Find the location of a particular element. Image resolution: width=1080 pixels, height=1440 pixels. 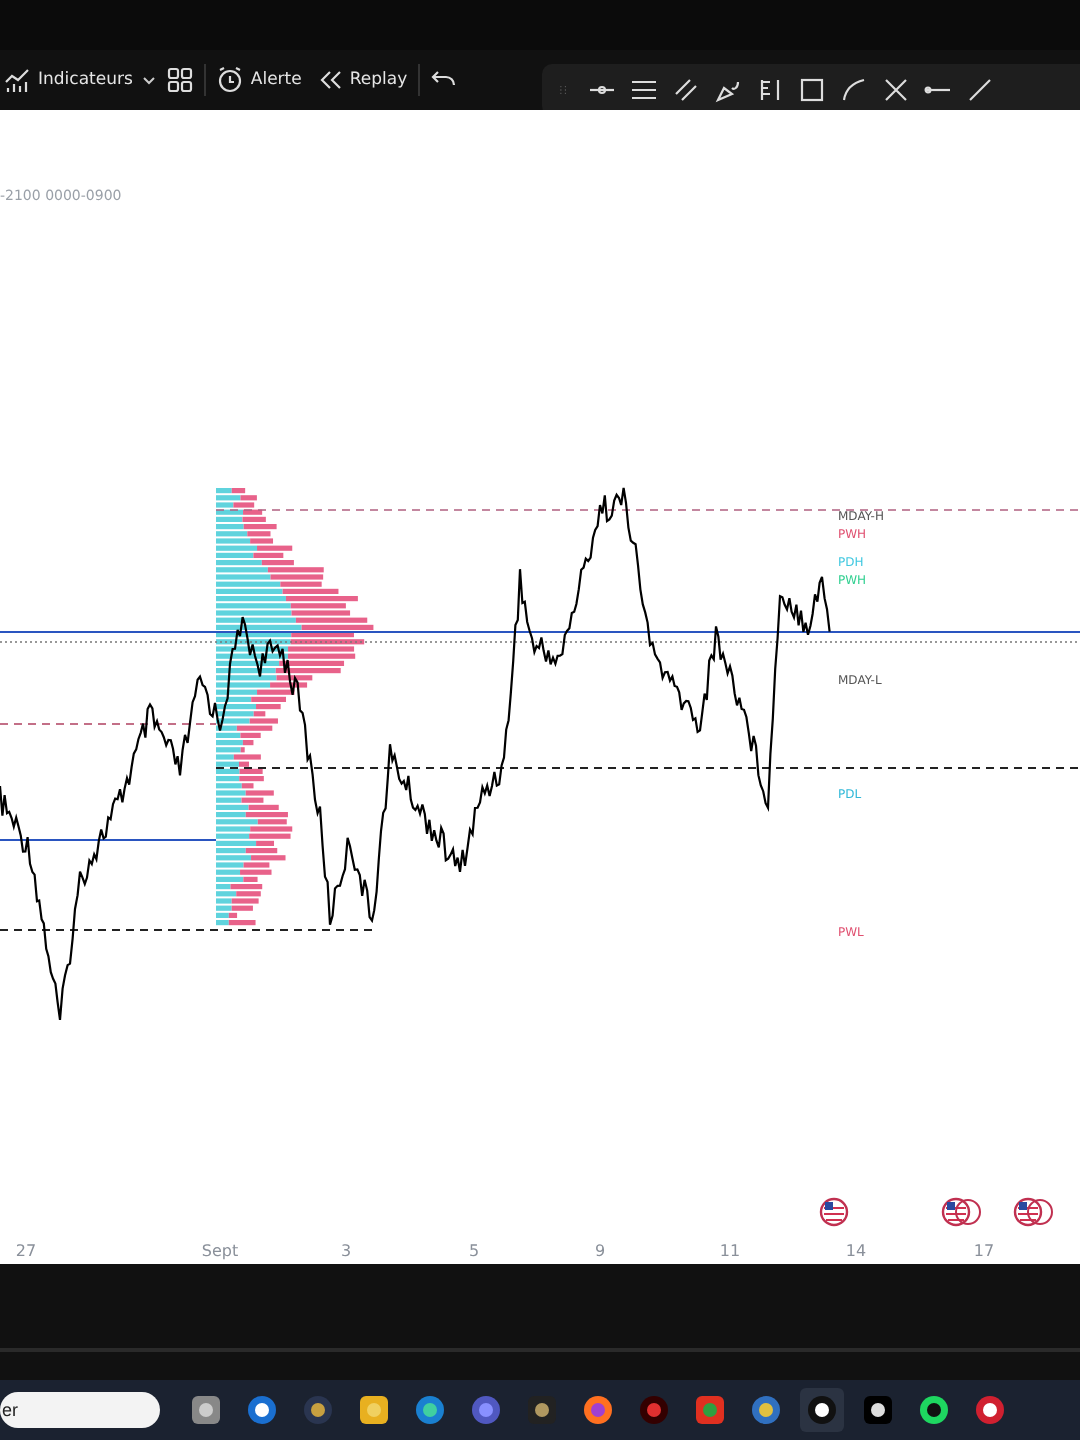

axis-label: 9 is located at coordinates (600, 1251).